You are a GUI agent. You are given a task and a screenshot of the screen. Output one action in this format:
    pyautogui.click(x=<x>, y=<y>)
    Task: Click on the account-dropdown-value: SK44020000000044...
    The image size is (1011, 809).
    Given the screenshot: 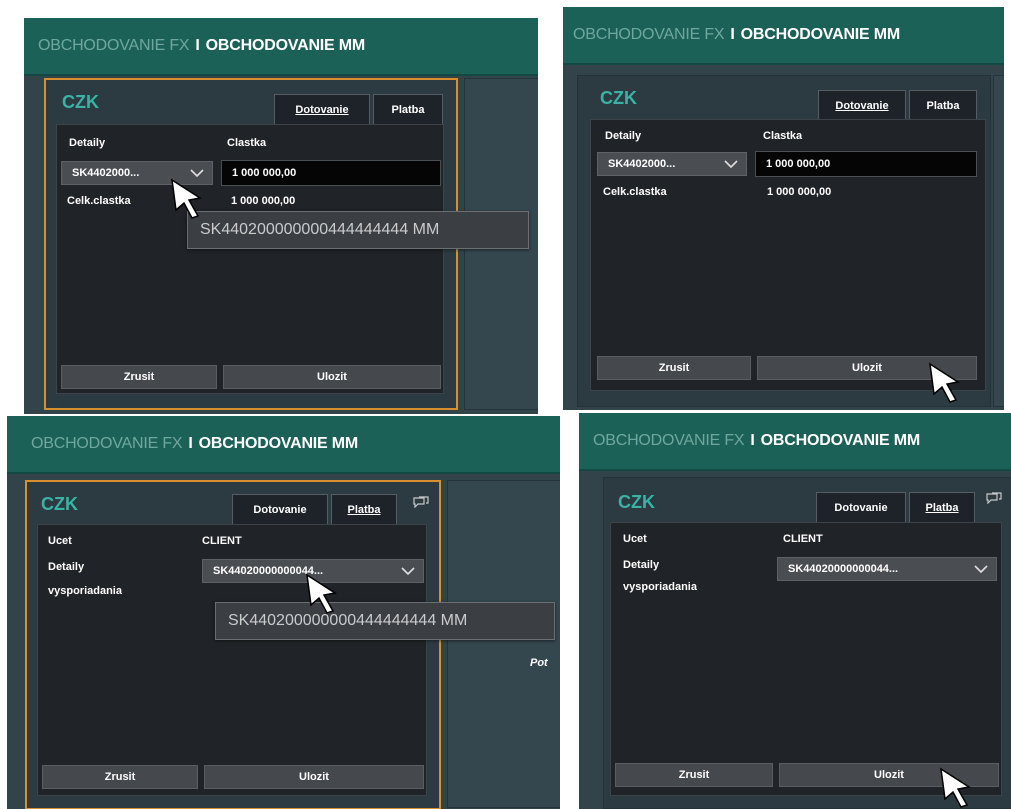 What is the action you would take?
    pyautogui.click(x=843, y=569)
    